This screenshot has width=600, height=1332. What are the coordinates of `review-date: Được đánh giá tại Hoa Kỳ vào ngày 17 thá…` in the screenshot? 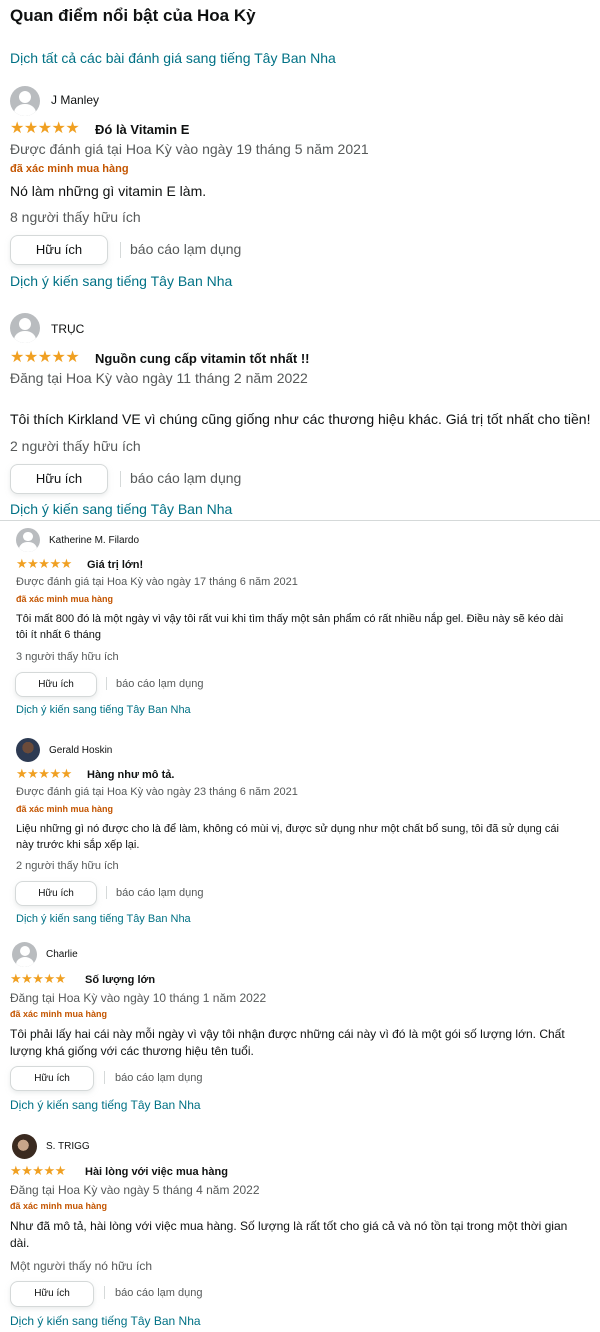 It's located at (157, 582).